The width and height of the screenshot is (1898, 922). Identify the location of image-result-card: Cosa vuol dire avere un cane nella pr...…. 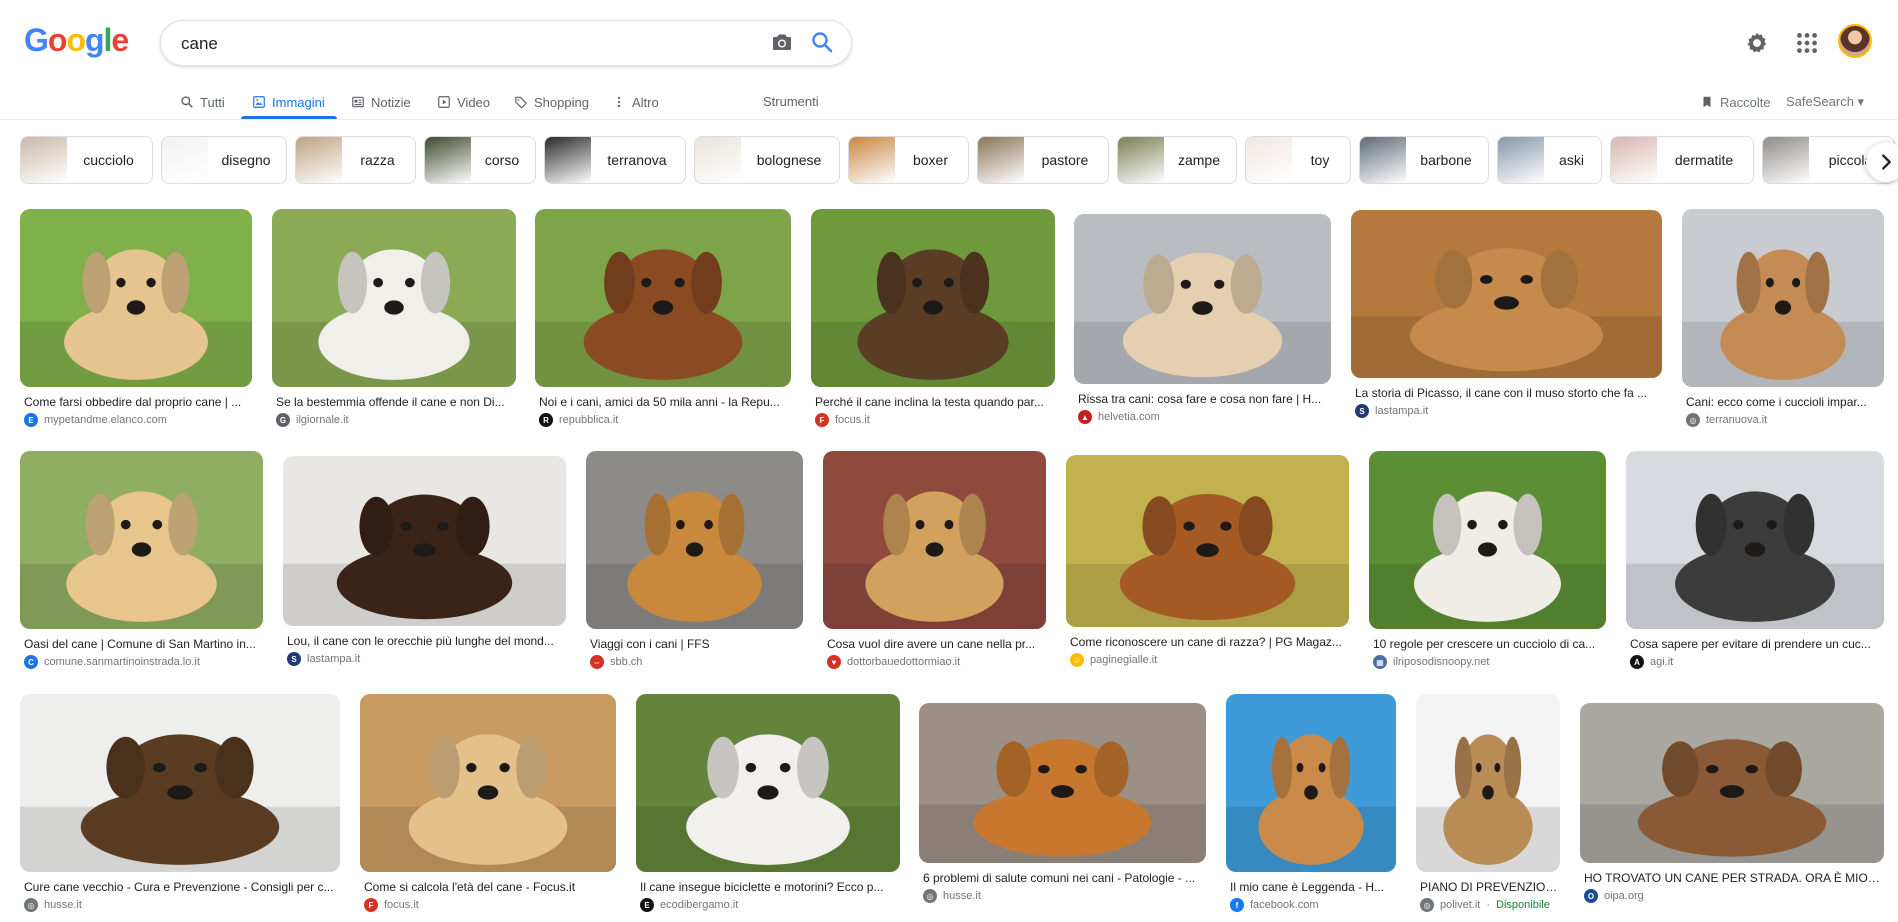
(934, 560).